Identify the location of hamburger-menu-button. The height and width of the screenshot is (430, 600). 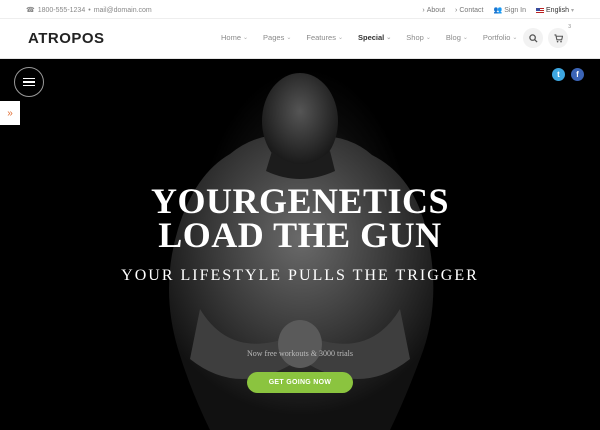
(29, 82).